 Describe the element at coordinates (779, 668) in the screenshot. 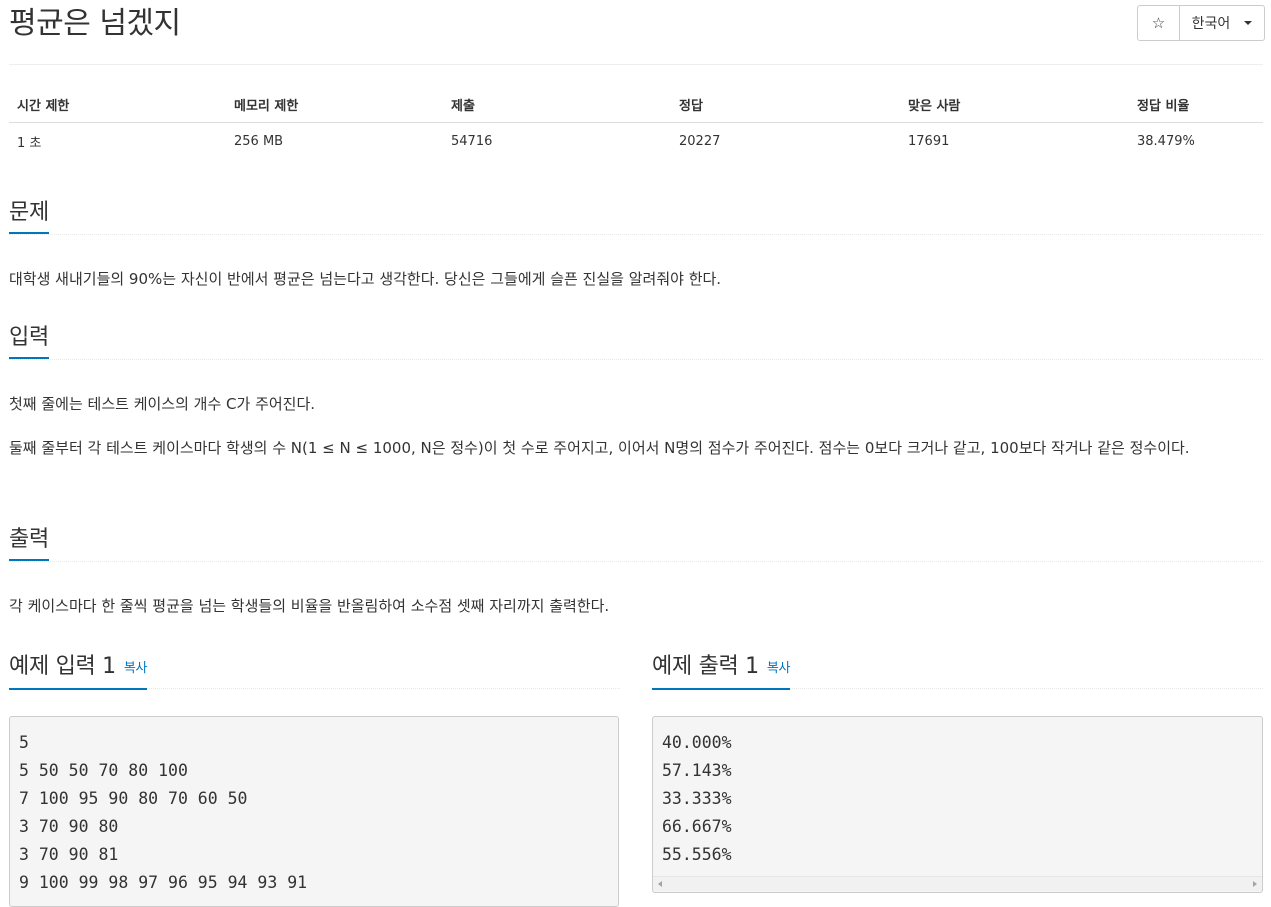

I see `copy-sample-output-button: 복사` at that location.